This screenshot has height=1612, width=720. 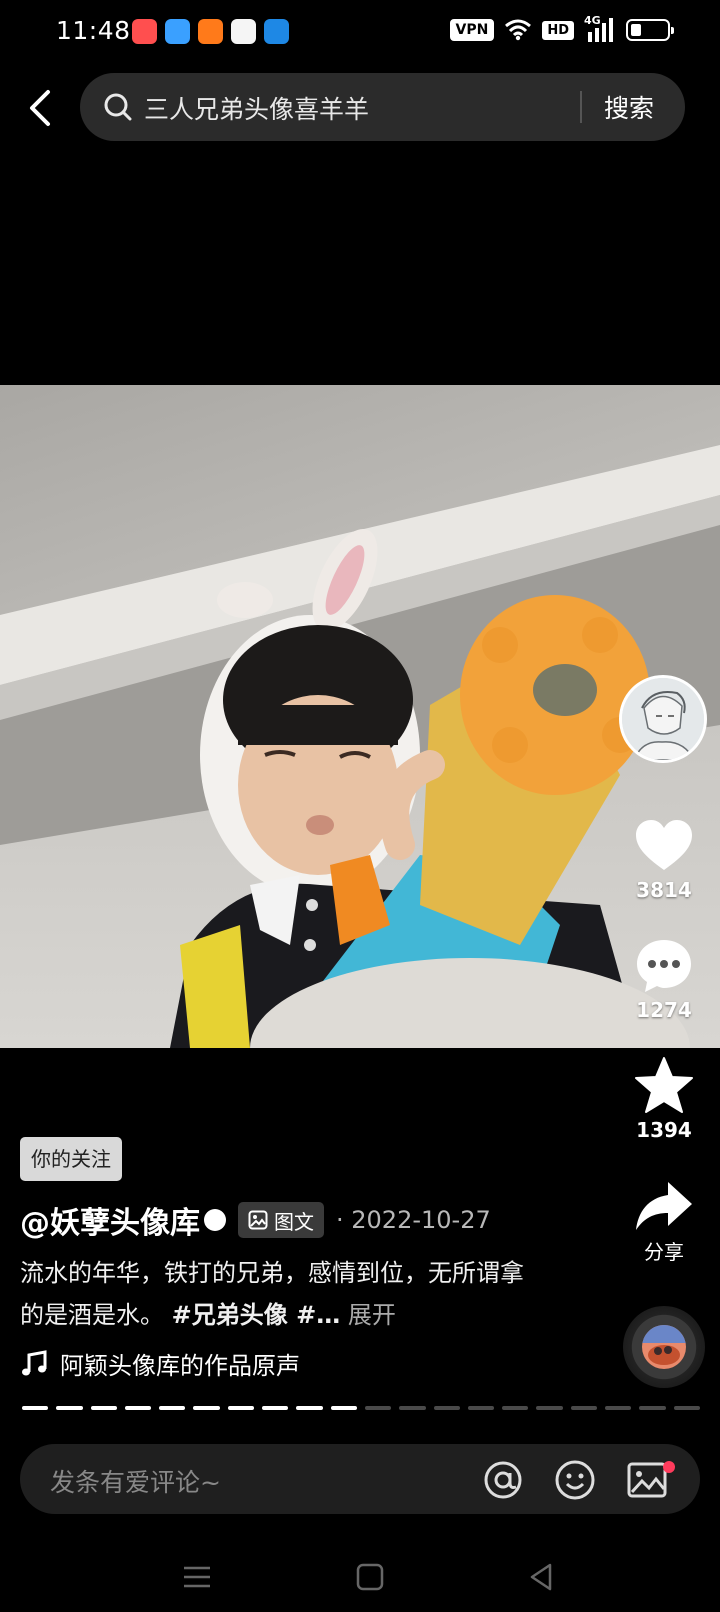 What do you see at coordinates (669, 1467) in the screenshot?
I see `notification-dot` at bounding box center [669, 1467].